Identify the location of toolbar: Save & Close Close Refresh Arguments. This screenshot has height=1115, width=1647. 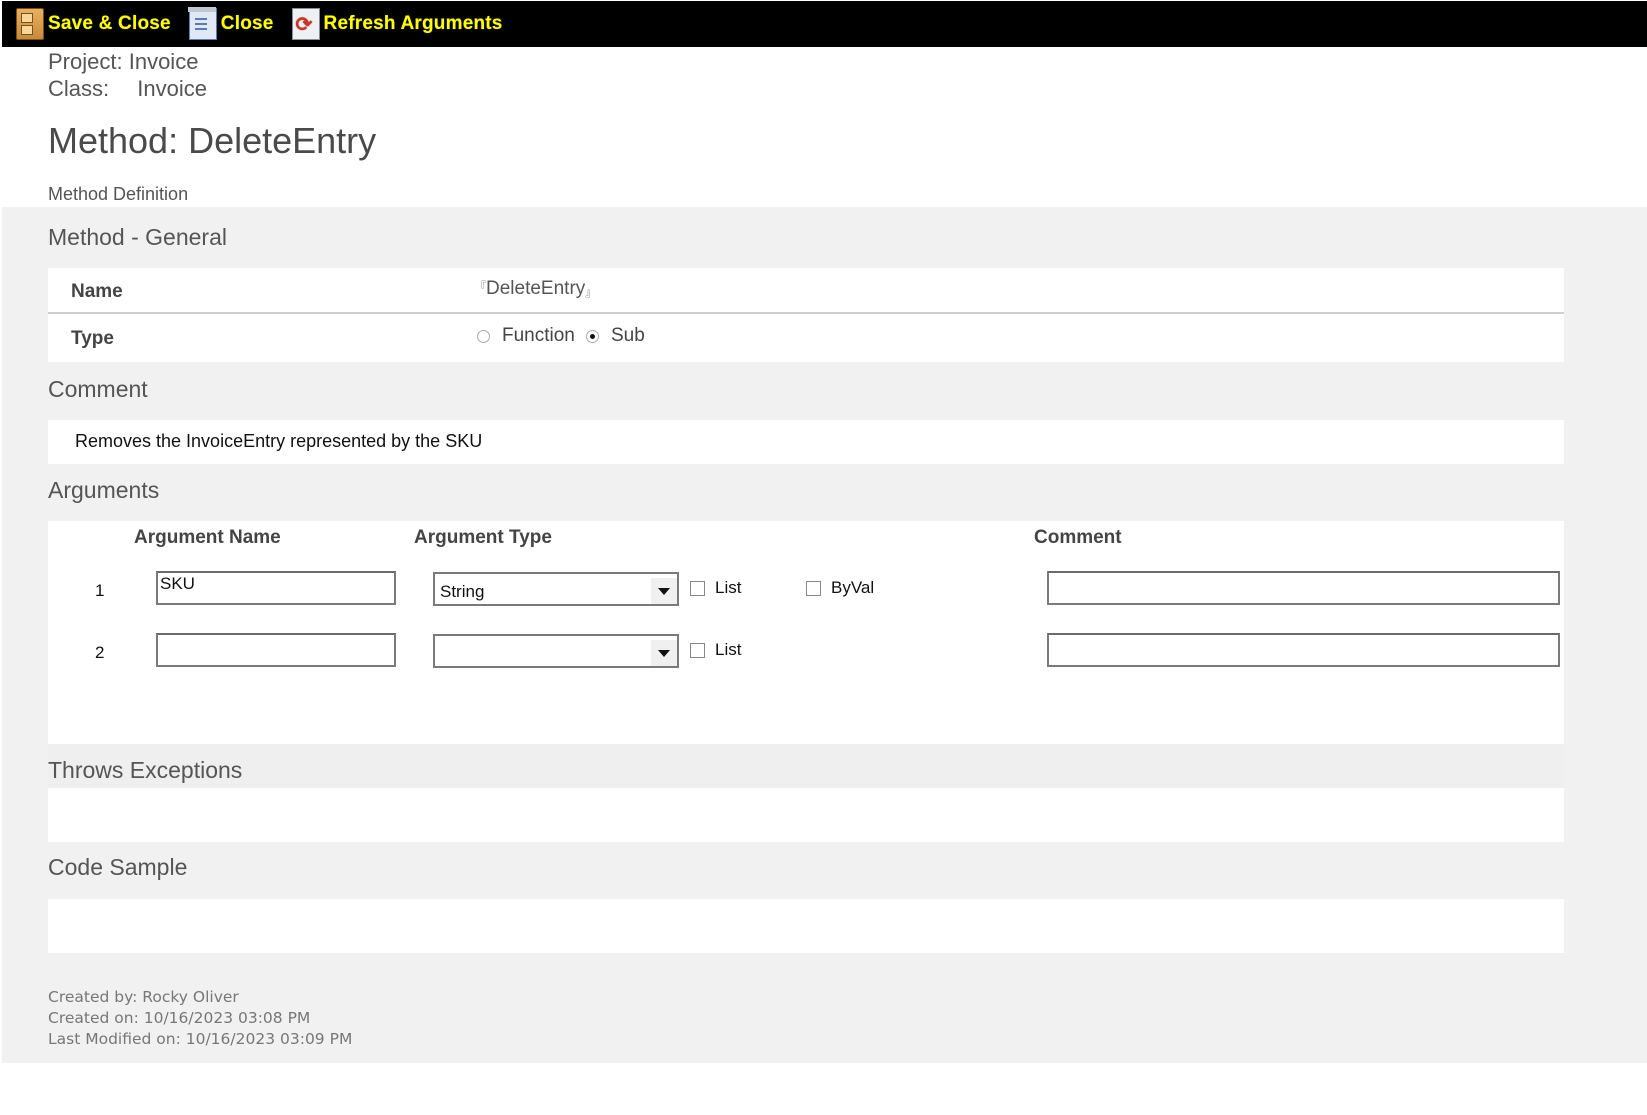
(824, 24).